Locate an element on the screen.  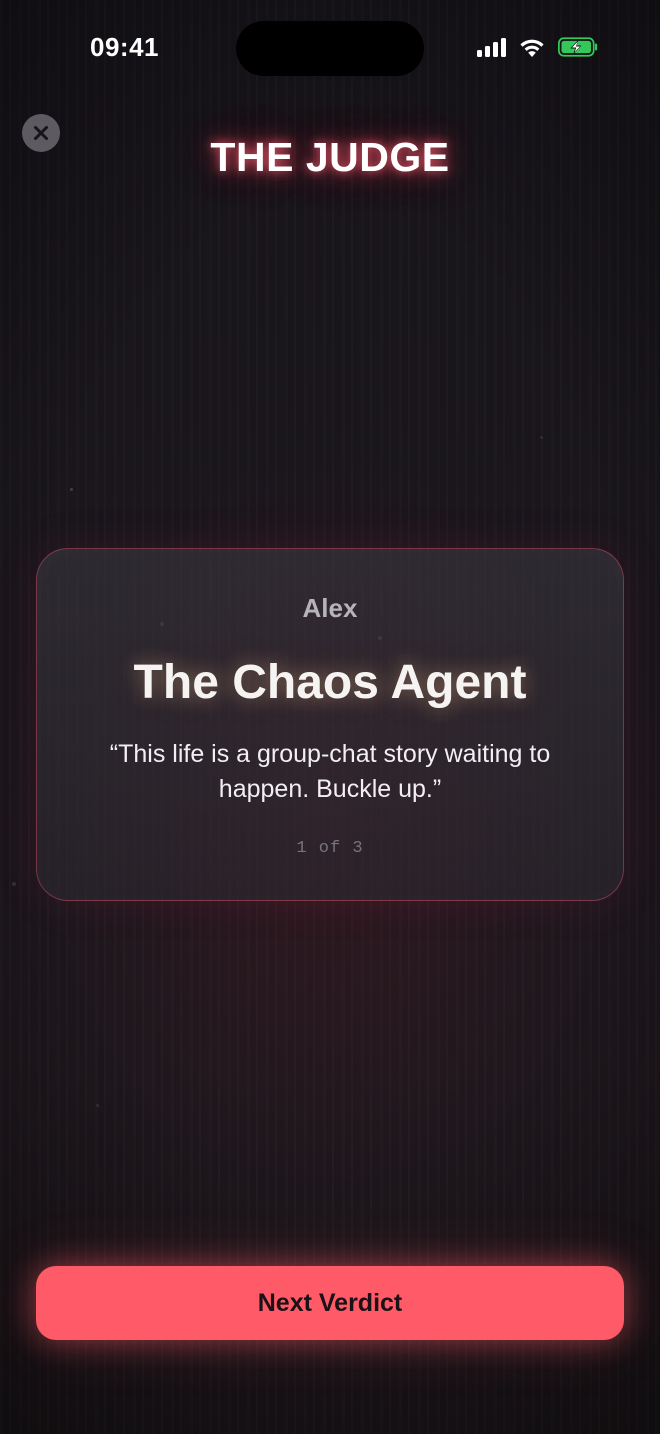
wifi-icon is located at coordinates (532, 48).